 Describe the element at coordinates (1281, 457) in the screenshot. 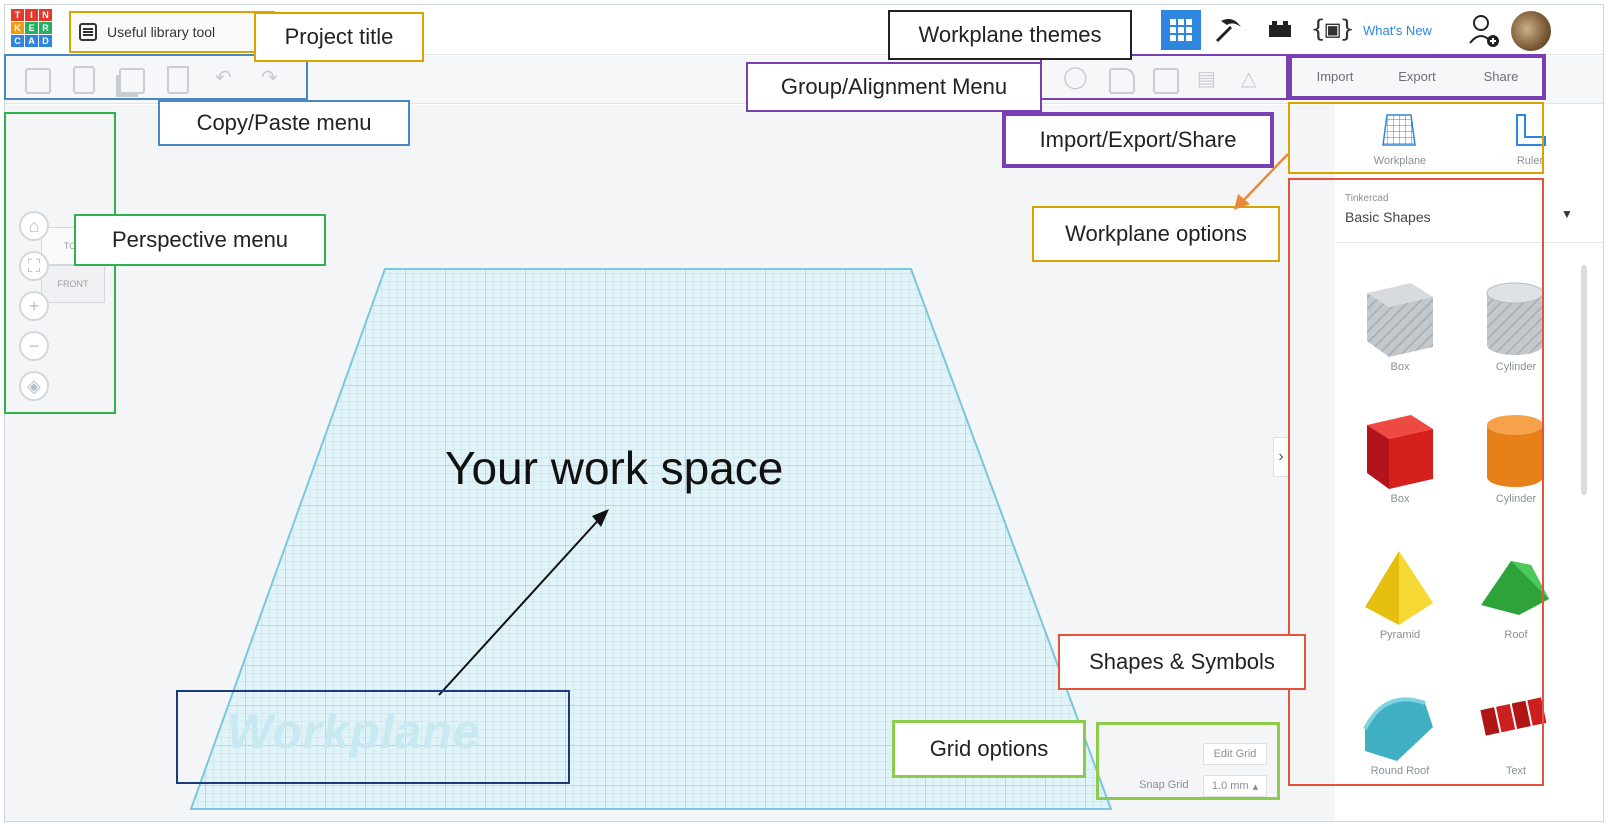

I see `collapse-panel-button: ›` at that location.